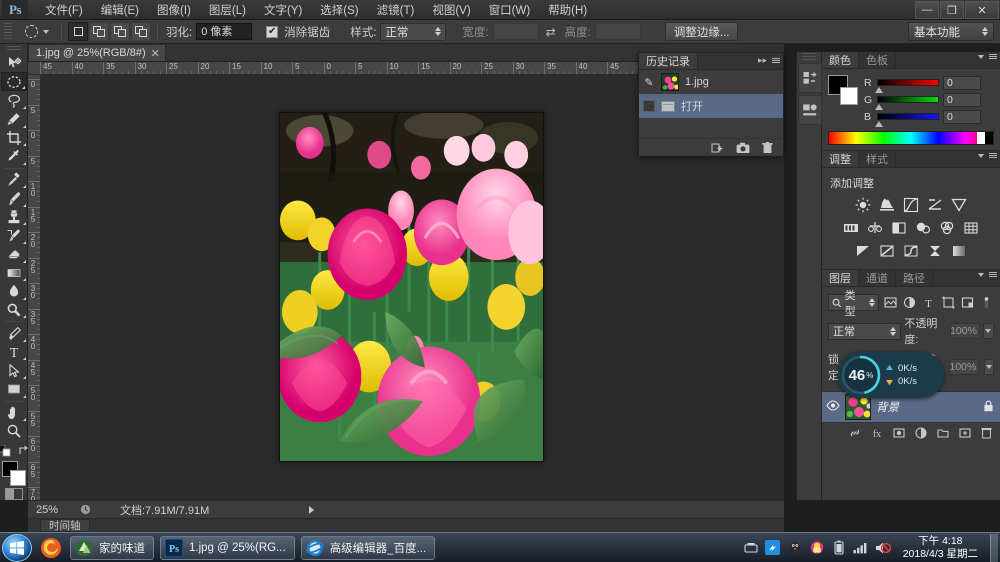 The width and height of the screenshot is (1000, 562). Describe the element at coordinates (853, 304) in the screenshot. I see `layer-filter-type-select: 类型` at that location.